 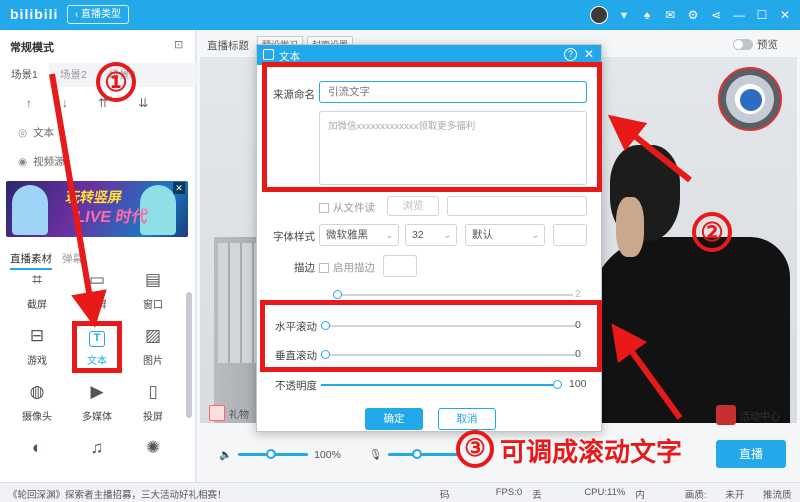 I want to click on confirm-button: 确定, so click(x=394, y=419).